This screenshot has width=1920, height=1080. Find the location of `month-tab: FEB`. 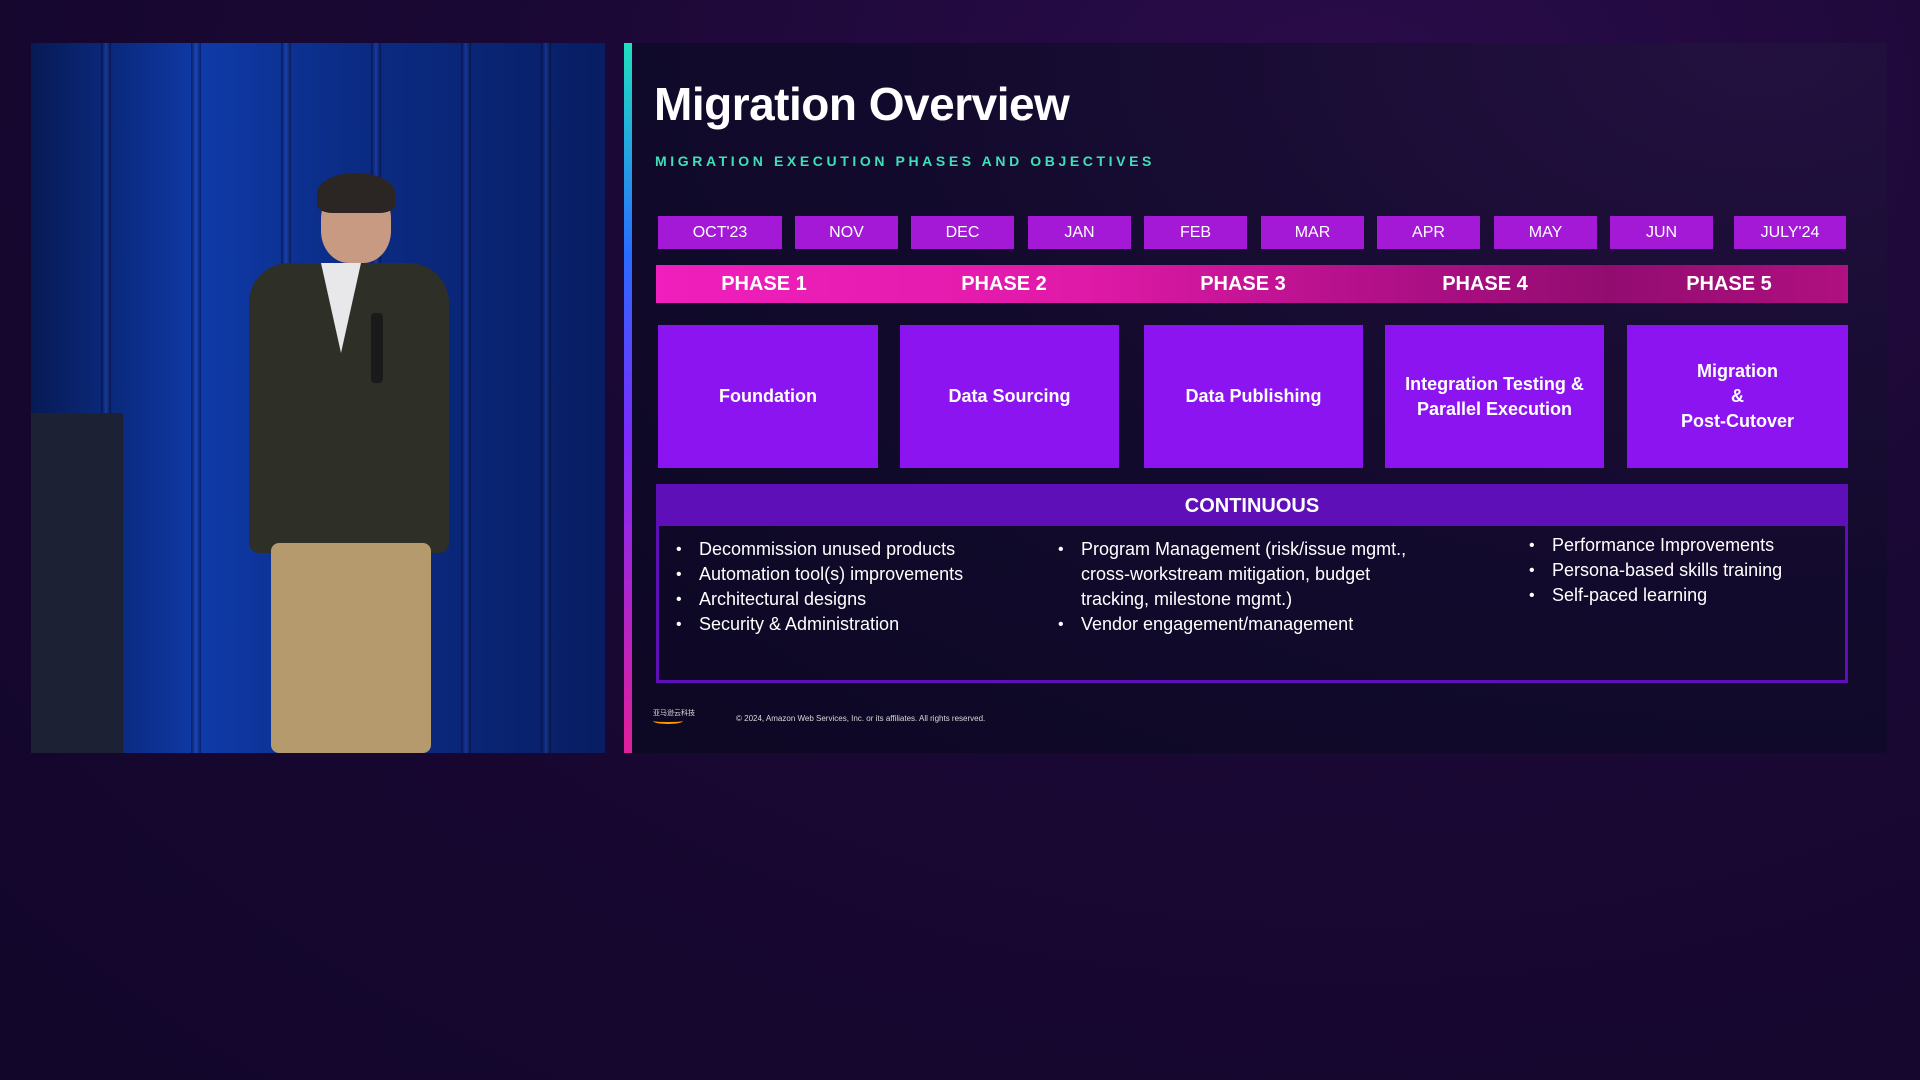

month-tab: FEB is located at coordinates (1195, 232).